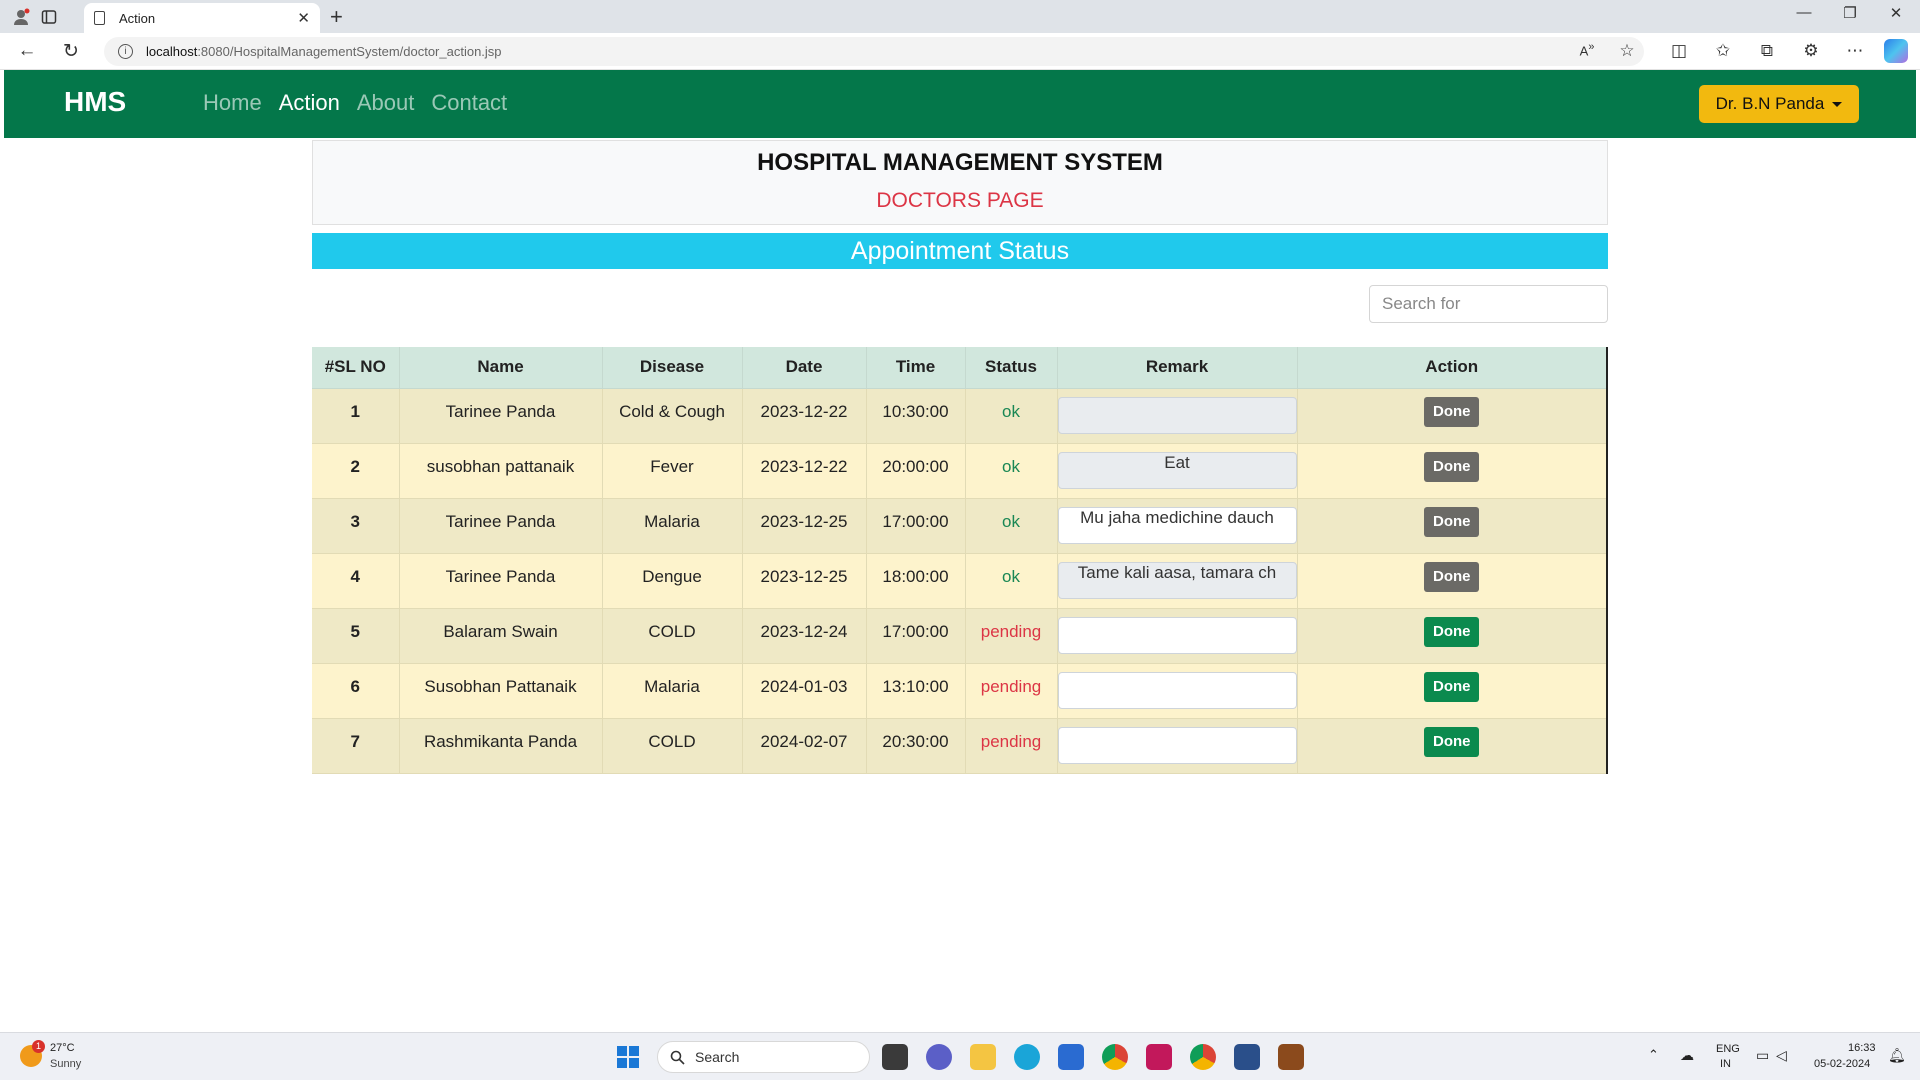 The width and height of the screenshot is (1920, 1080). What do you see at coordinates (895, 1057) in the screenshot?
I see `task-view-icon` at bounding box center [895, 1057].